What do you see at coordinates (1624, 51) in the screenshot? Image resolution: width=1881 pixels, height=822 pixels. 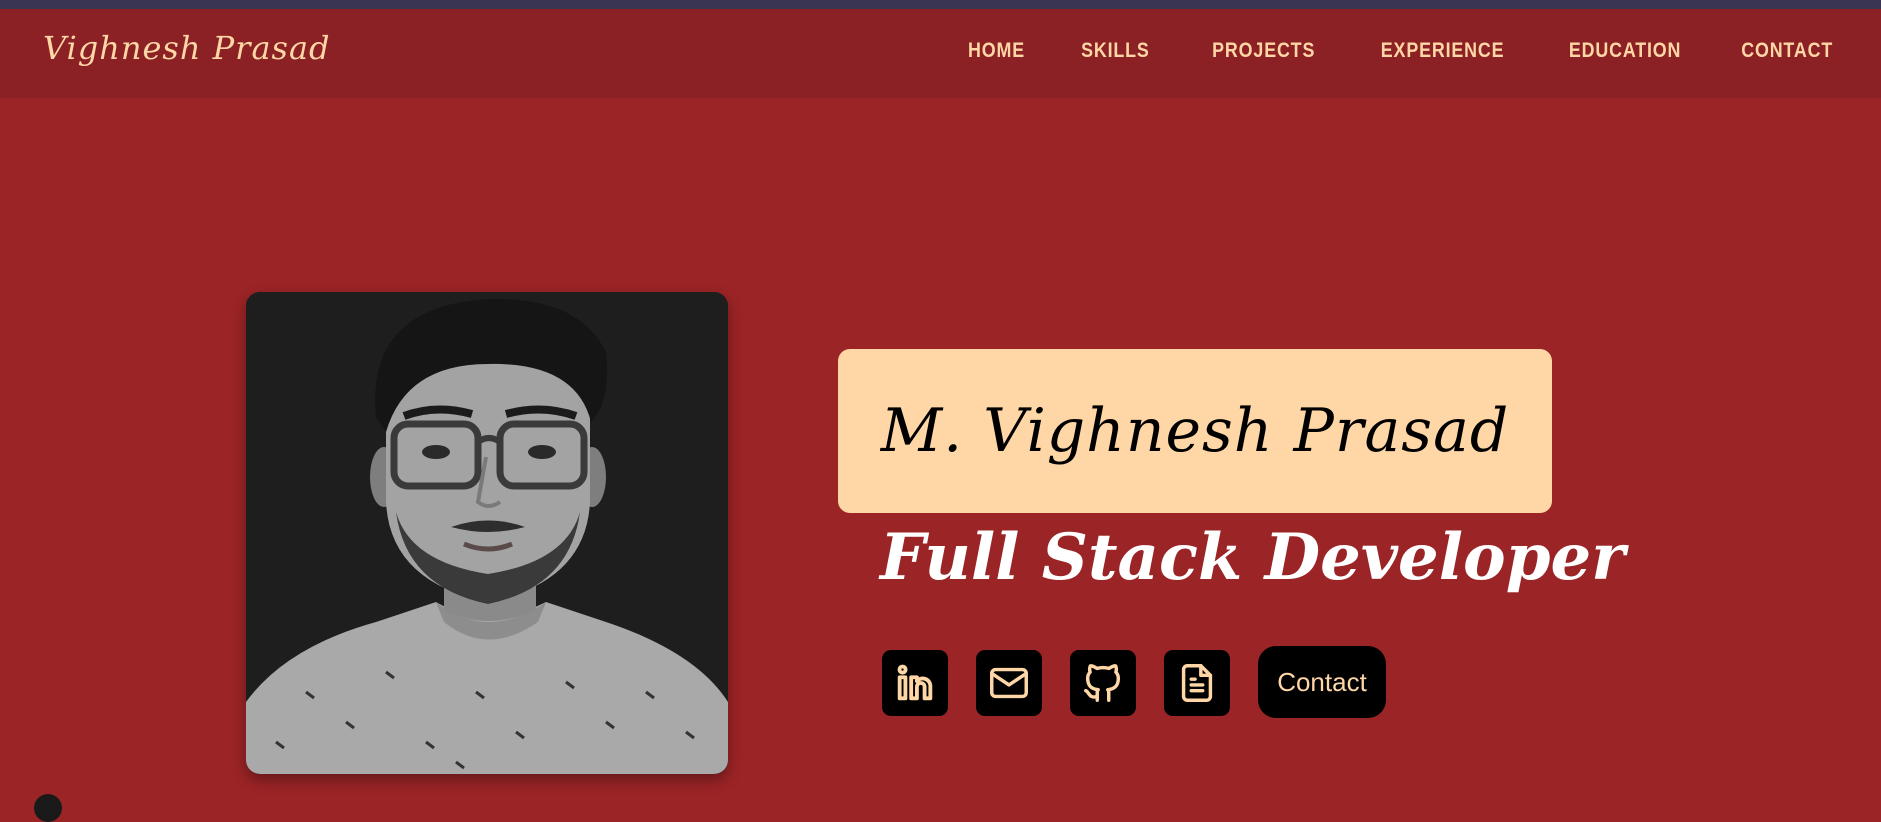 I see `nav-education: EDUCATION` at bounding box center [1624, 51].